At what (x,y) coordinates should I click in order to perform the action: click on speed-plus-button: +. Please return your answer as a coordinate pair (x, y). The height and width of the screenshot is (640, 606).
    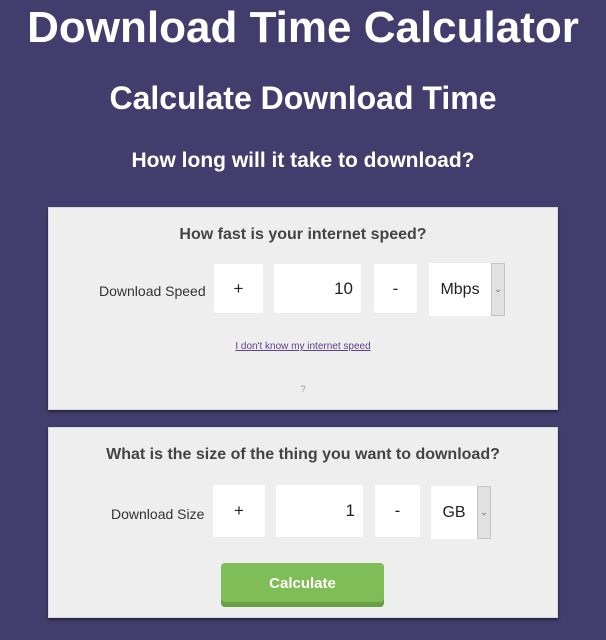
    Looking at the image, I should click on (238, 288).